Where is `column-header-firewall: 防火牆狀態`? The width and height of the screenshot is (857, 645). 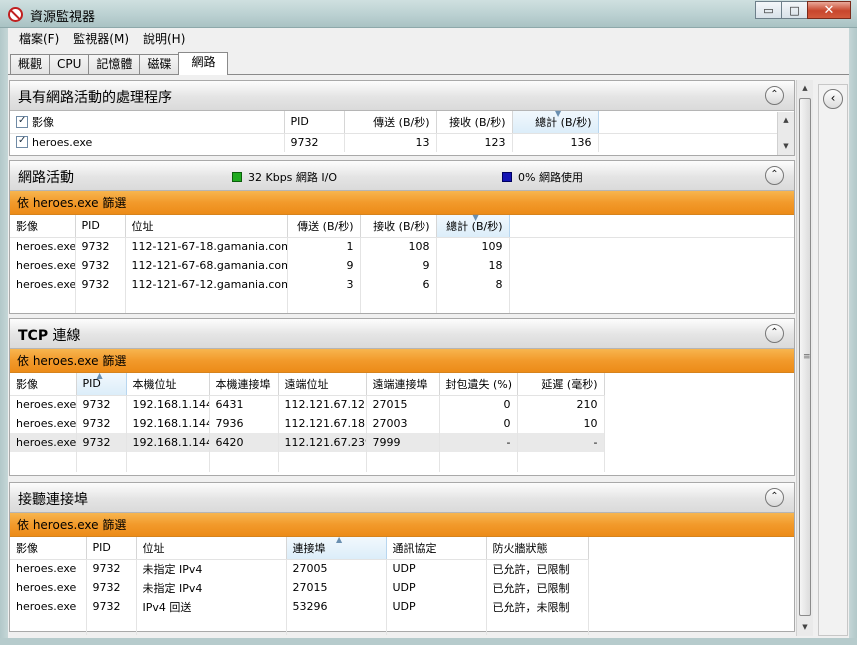
column-header-firewall: 防火牆狀態 is located at coordinates (537, 548).